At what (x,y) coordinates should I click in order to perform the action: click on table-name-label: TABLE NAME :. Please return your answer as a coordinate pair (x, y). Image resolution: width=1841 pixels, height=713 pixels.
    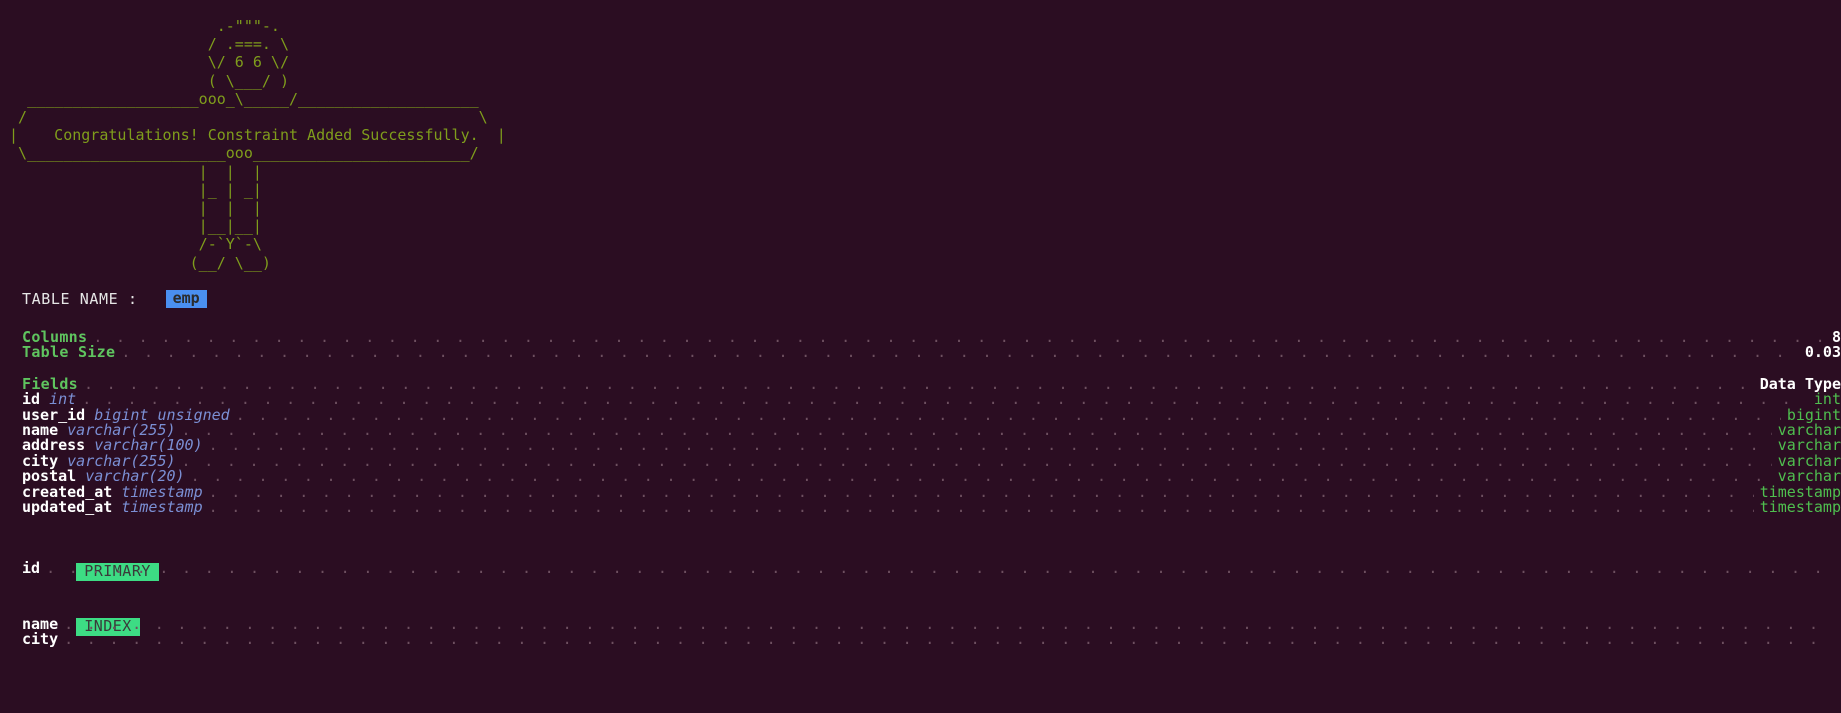
    Looking at the image, I should click on (80, 298).